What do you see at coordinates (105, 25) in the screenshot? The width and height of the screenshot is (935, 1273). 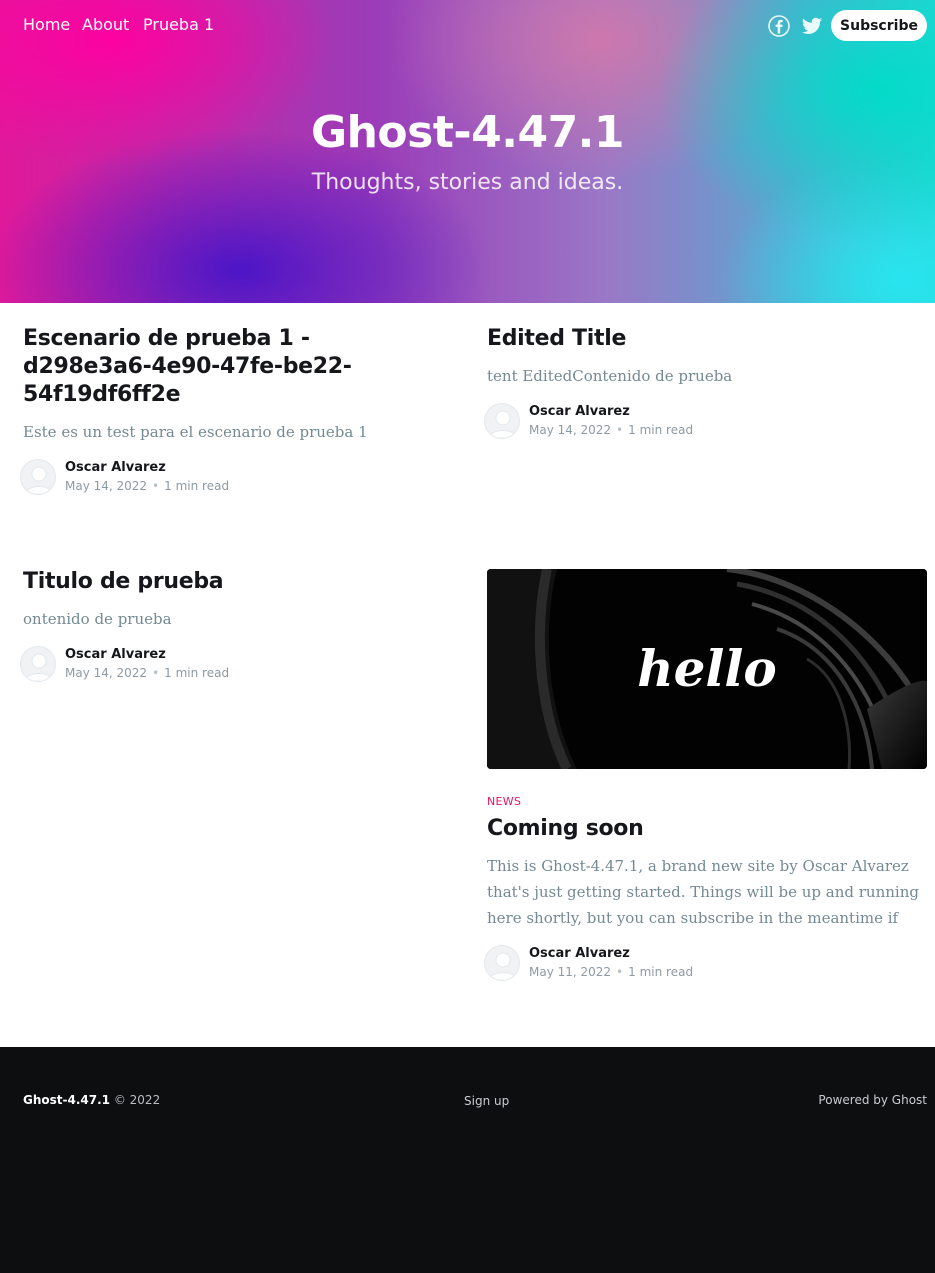 I see `nav-about-link: About` at bounding box center [105, 25].